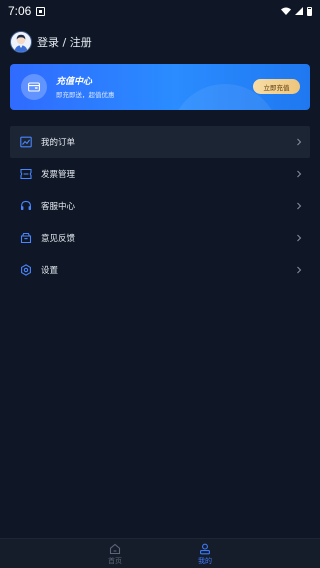 The image size is (320, 568). Describe the element at coordinates (58, 143) in the screenshot. I see `menu-label: 我的订单` at that location.